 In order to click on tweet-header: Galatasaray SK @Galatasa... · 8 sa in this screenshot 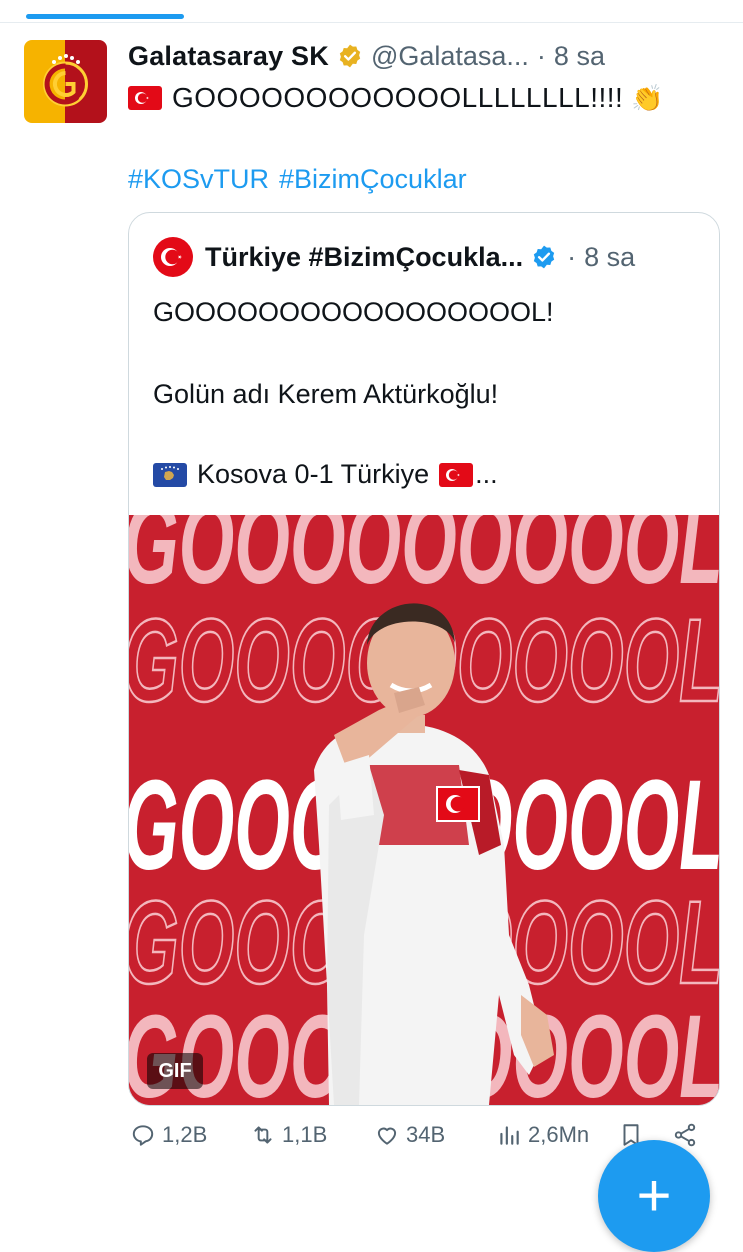, I will do `click(428, 56)`.